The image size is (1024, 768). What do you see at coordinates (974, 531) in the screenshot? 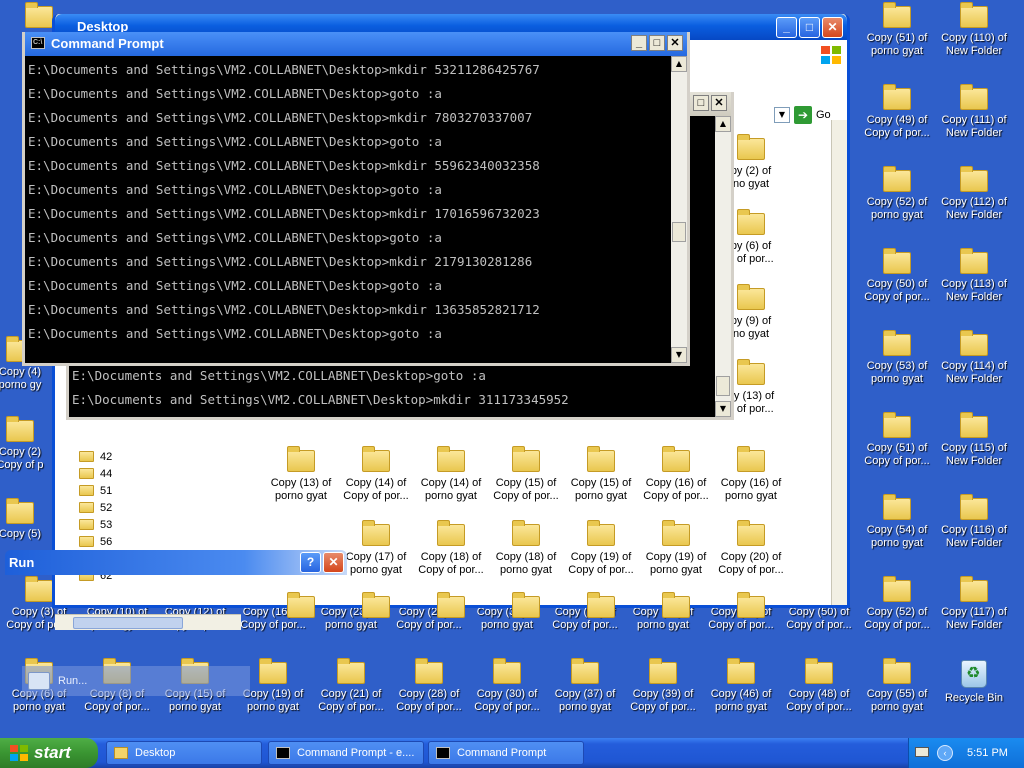
I see `desktop-folder-icon: Copy (116) of New Folder` at bounding box center [974, 531].